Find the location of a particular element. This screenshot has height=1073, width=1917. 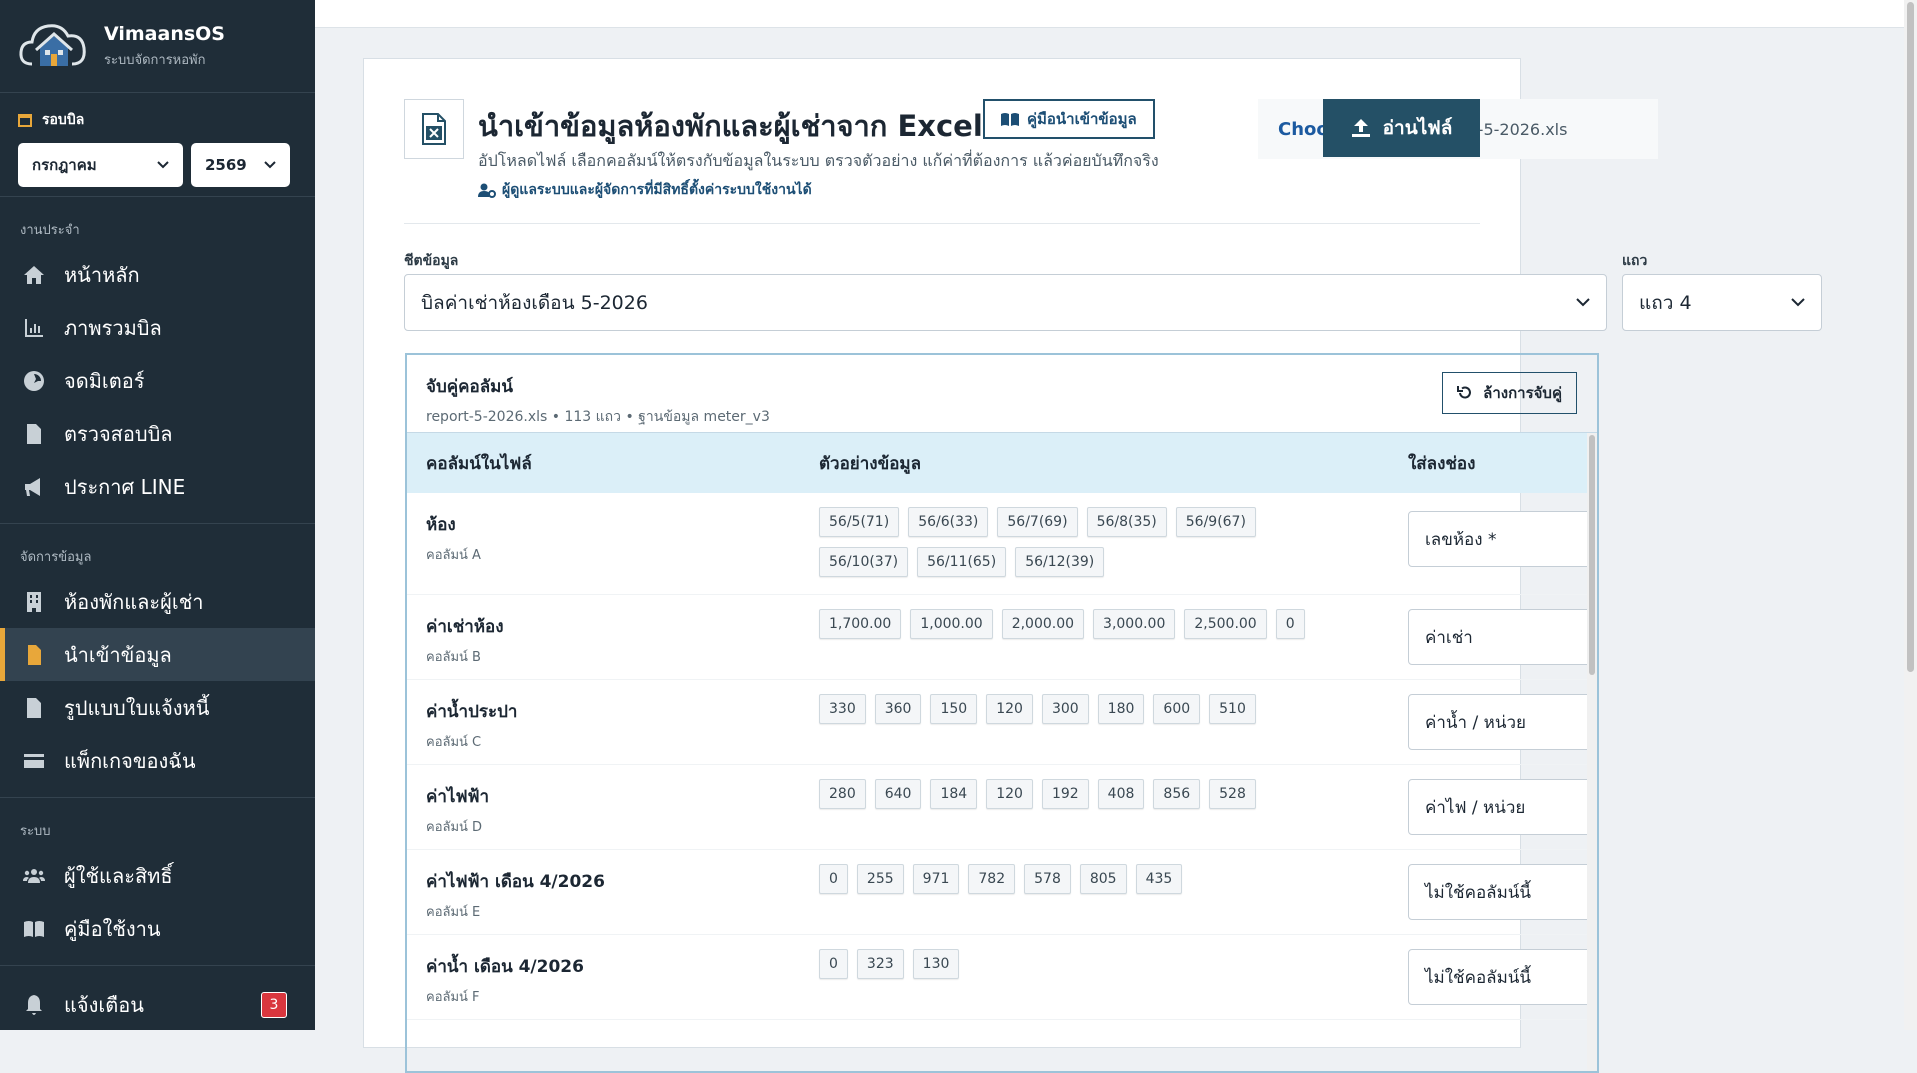

sample-chip: 2,000.00 is located at coordinates (1043, 624).